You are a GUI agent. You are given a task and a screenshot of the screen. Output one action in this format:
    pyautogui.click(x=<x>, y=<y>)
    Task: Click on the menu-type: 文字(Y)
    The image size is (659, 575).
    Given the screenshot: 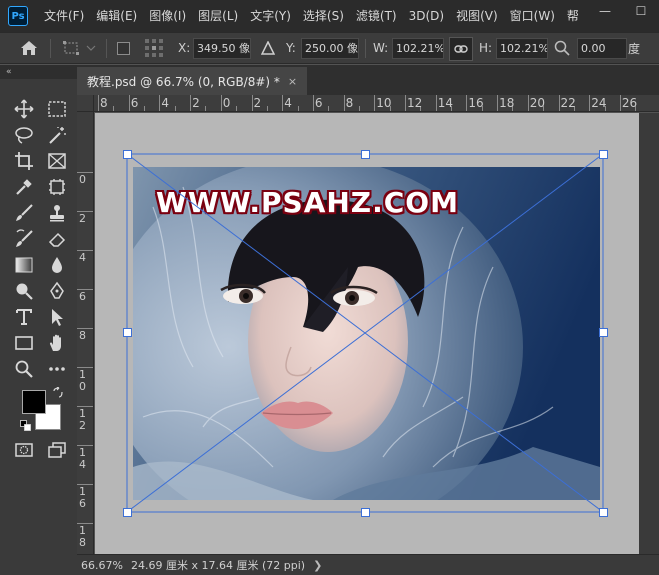 What is the action you would take?
    pyautogui.click(x=270, y=16)
    